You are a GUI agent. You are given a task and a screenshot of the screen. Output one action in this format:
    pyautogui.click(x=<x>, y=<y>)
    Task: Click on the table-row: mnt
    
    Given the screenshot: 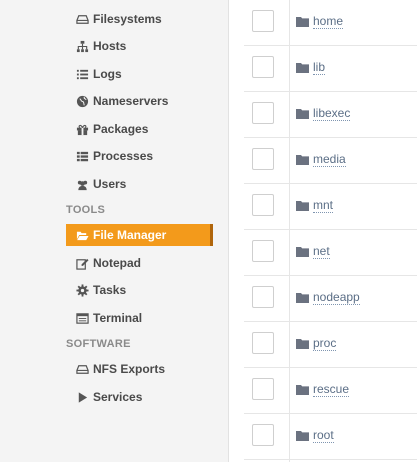 What is the action you would take?
    pyautogui.click(x=330, y=207)
    